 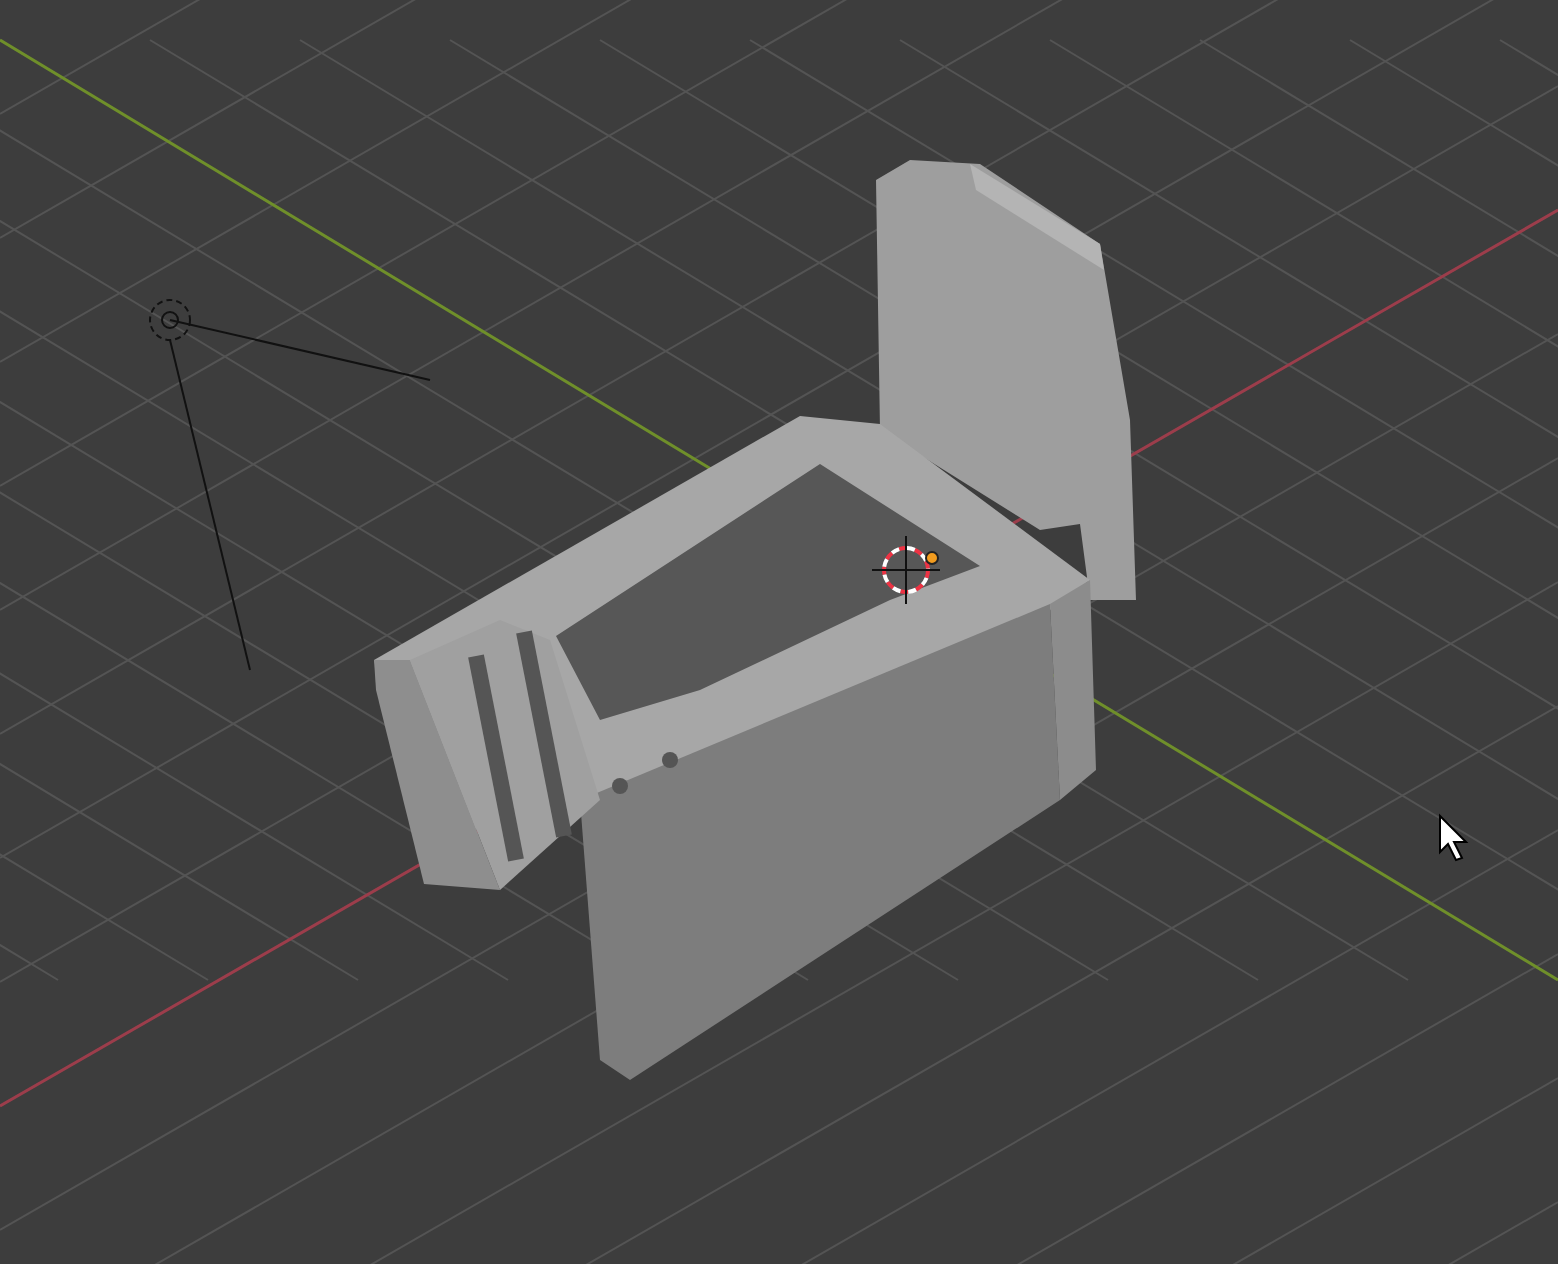 I want to click on light-icon, so click(x=290, y=485).